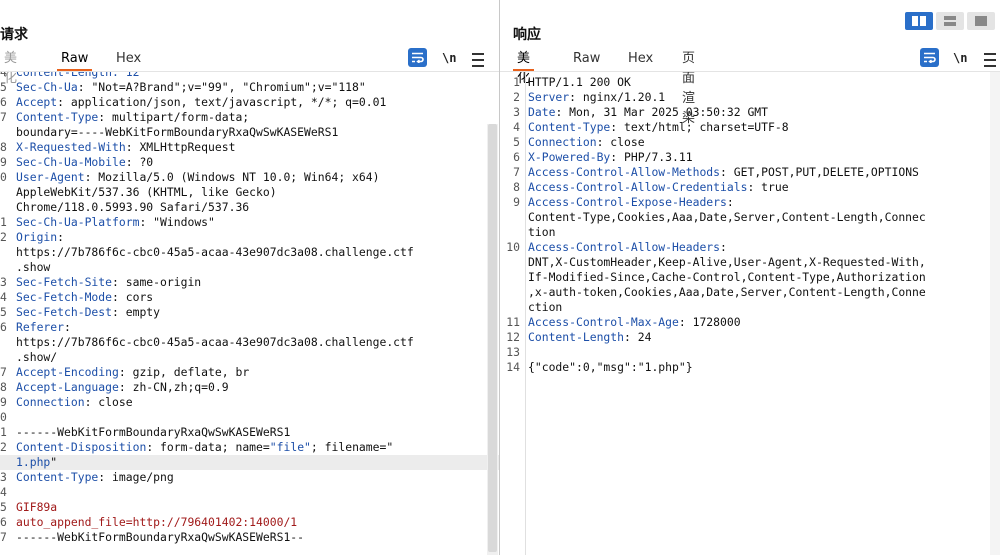 The width and height of the screenshot is (1000, 555). What do you see at coordinates (449, 58) in the screenshot?
I see `request-newline-toggle: \n` at bounding box center [449, 58].